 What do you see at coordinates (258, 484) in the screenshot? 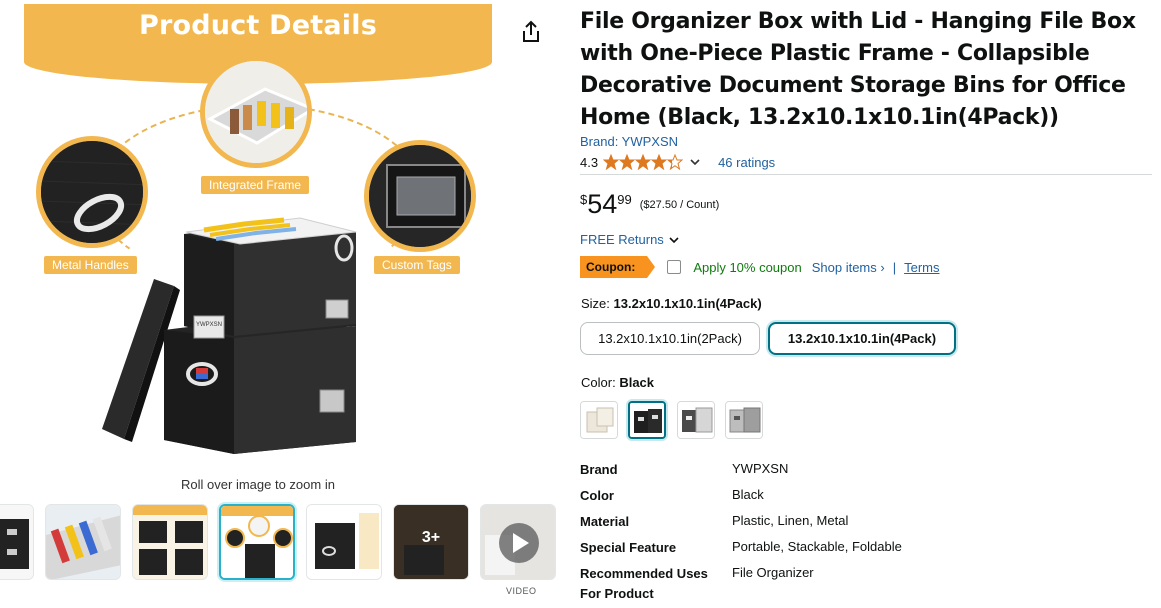
I see `zoom-hint: Roll over image to zoom in` at bounding box center [258, 484].